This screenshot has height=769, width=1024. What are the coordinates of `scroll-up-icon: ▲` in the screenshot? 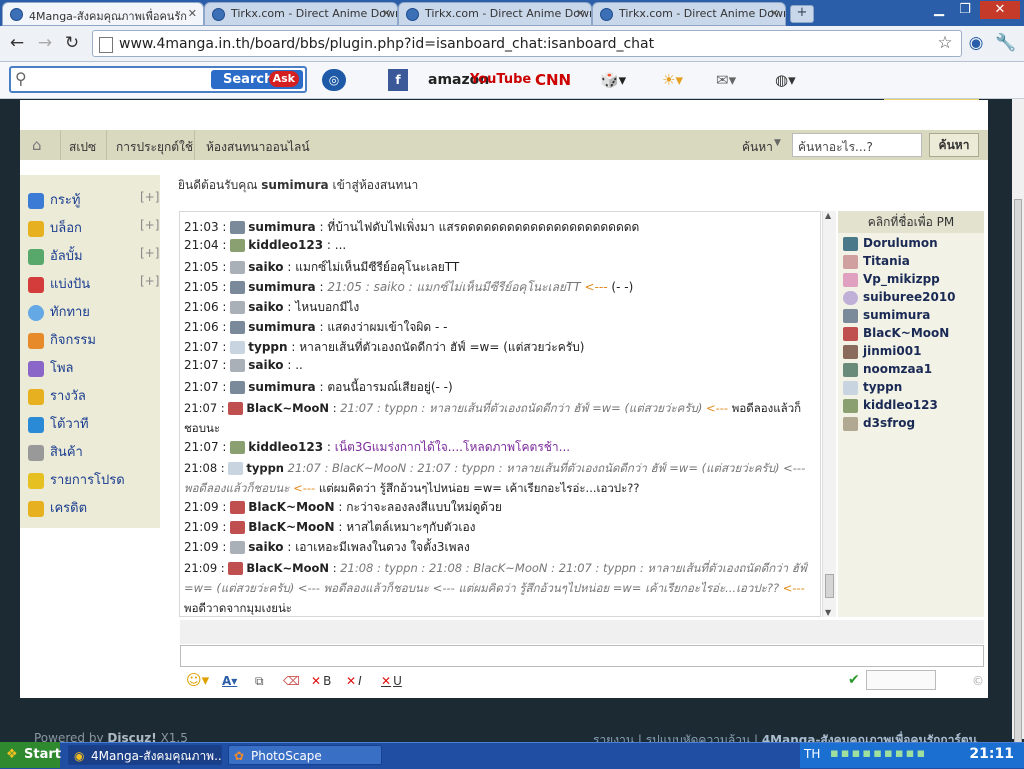 It's located at (828, 215).